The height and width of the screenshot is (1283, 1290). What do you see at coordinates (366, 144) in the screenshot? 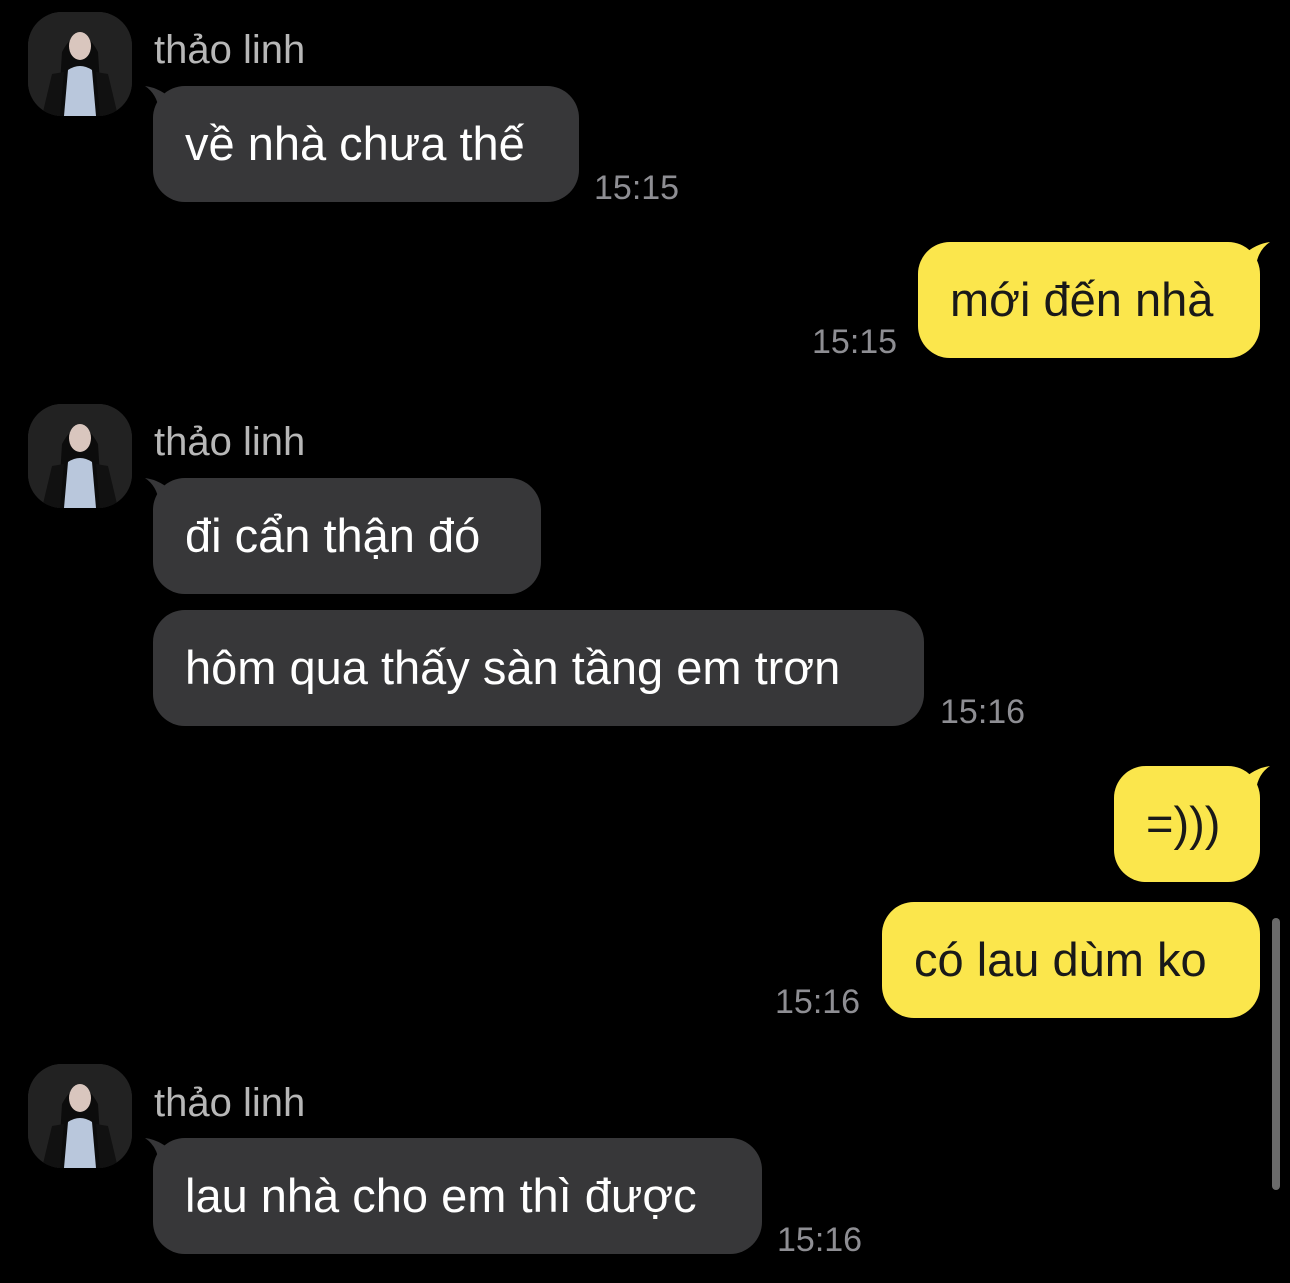
I see `message-bubble-received: về nhà chưa thế` at bounding box center [366, 144].